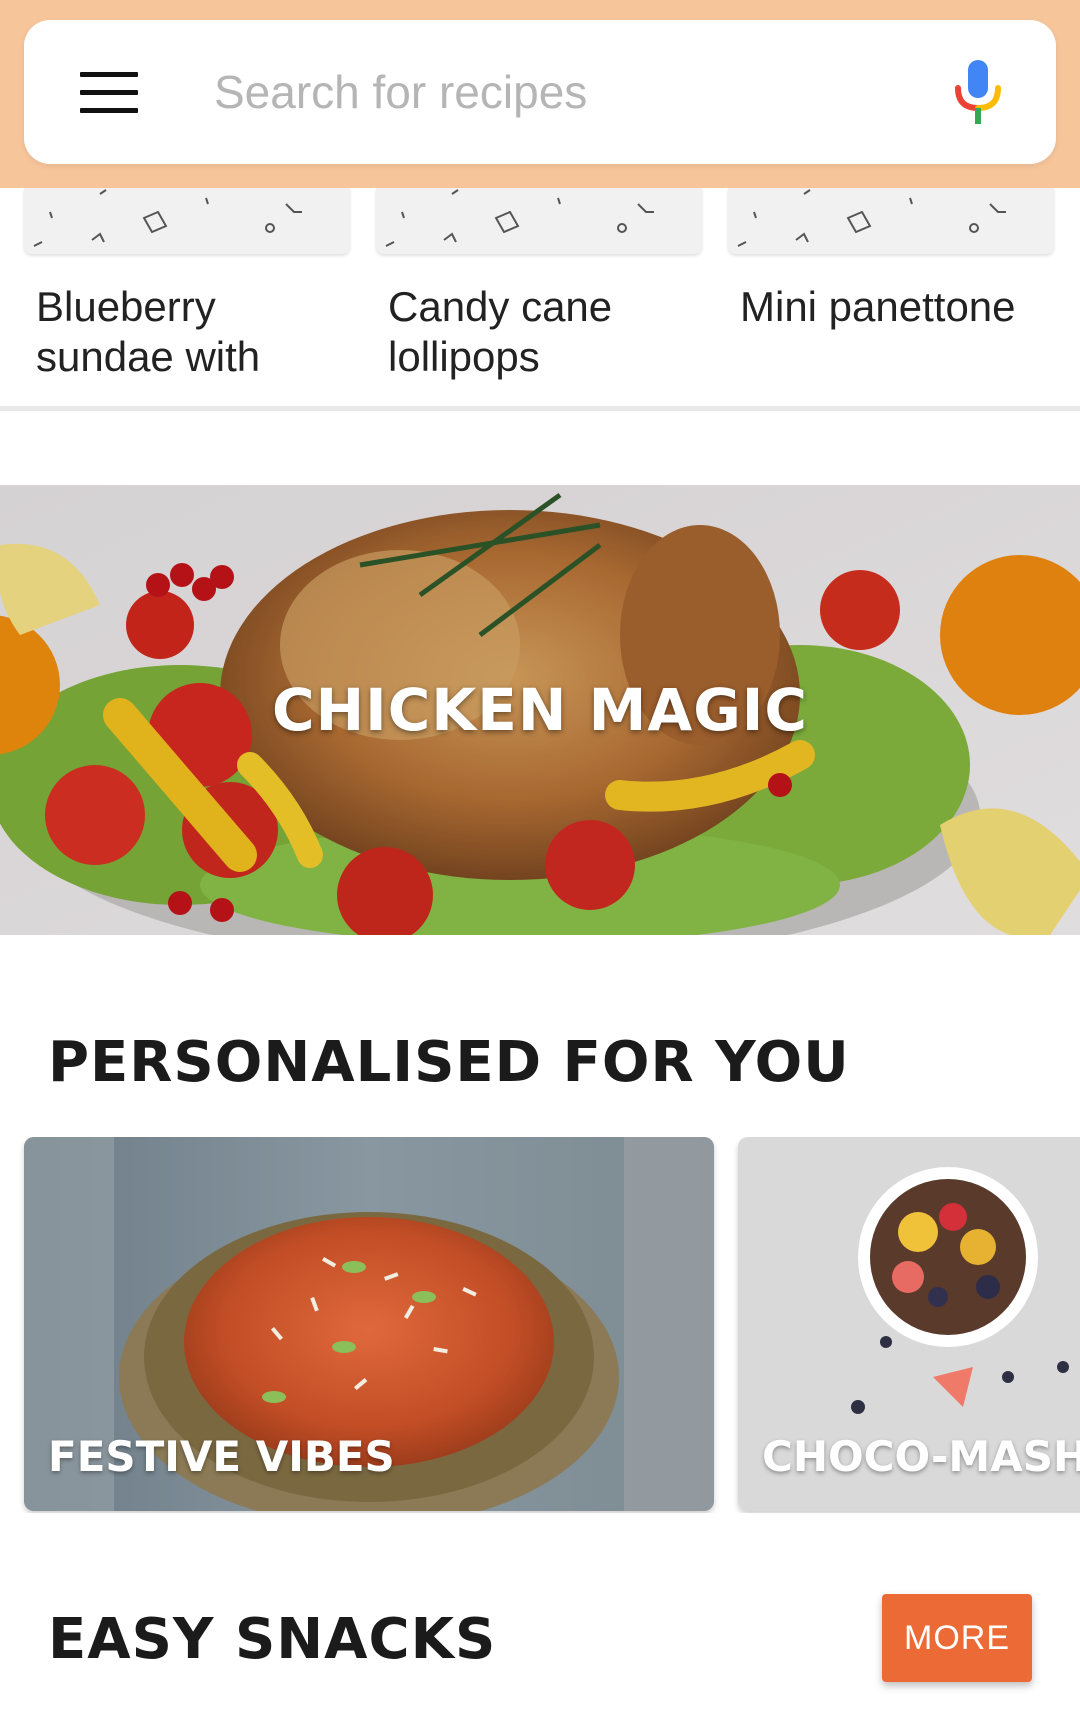  I want to click on more-button: MORE, so click(957, 1638).